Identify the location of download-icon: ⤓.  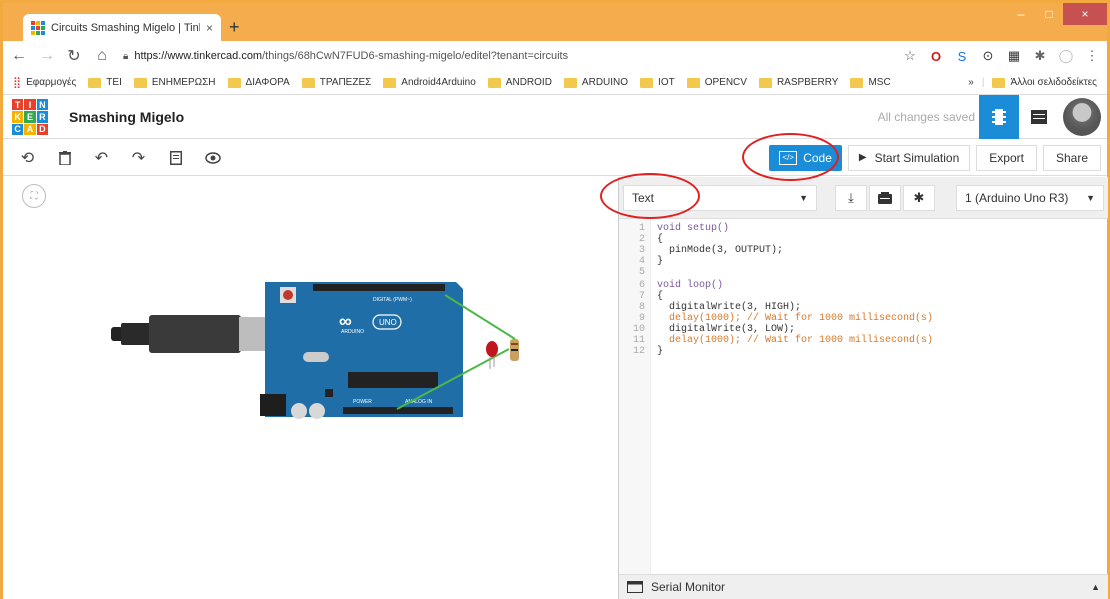
(851, 197).